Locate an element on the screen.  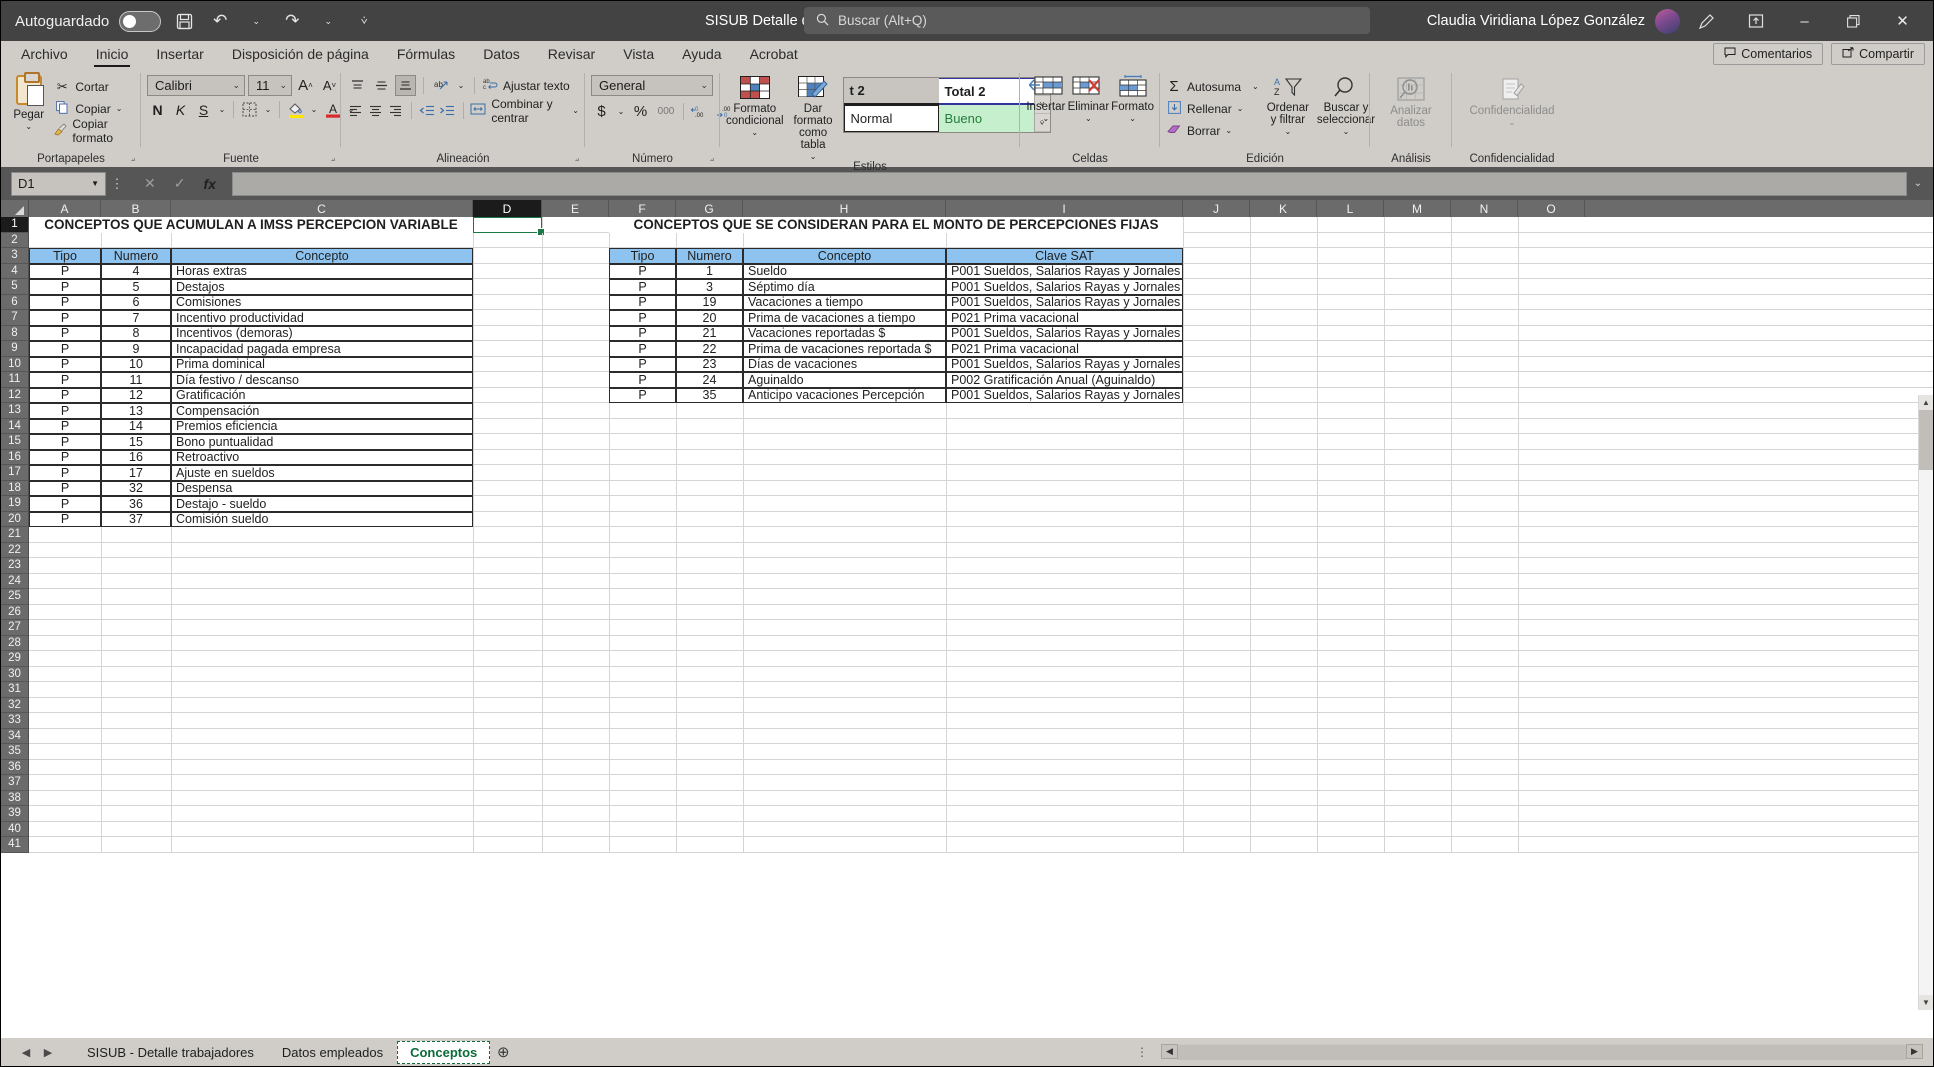
cell: 22 is located at coordinates (709, 349).